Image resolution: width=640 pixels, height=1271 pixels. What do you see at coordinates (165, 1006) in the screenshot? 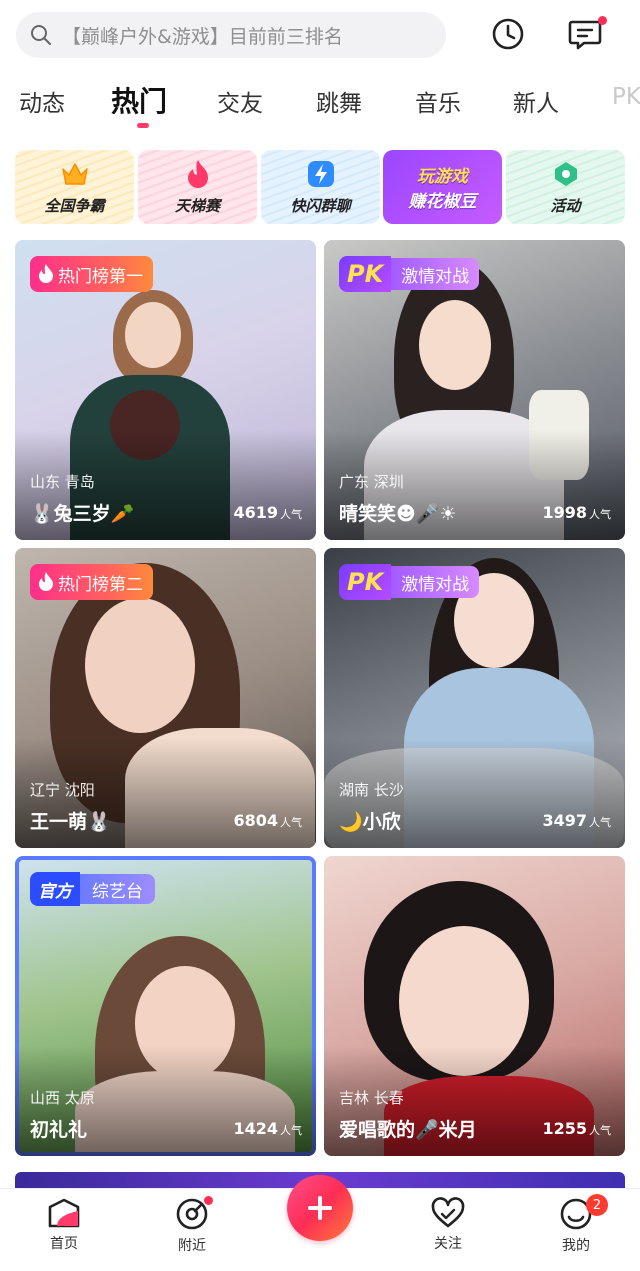
I see `live-card: 官方 综艺台 山西 太原 初礼礼 1424 人气` at bounding box center [165, 1006].